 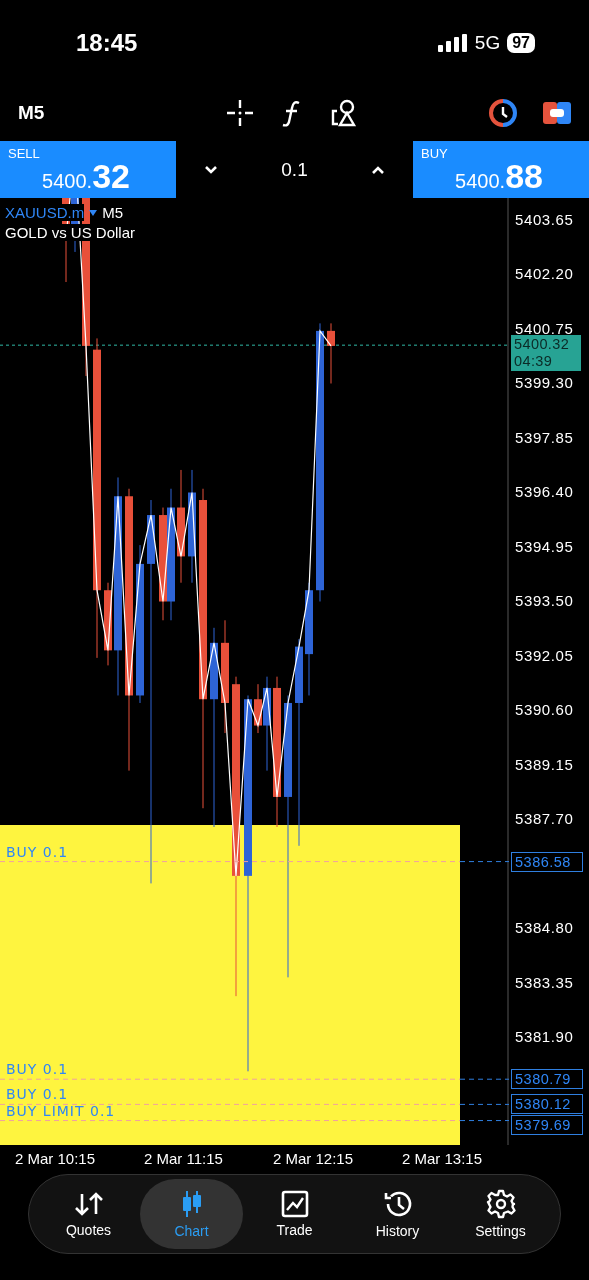 What do you see at coordinates (487, 42) in the screenshot?
I see `network-type: 5G` at bounding box center [487, 42].